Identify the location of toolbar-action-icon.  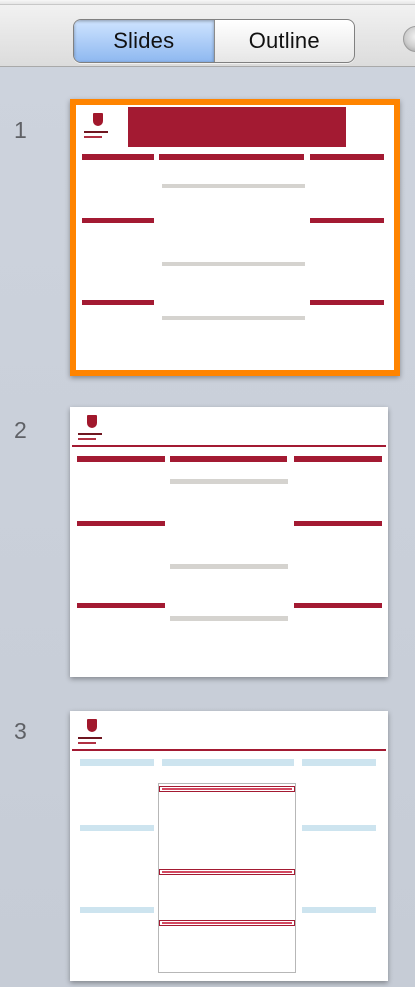
(409, 39).